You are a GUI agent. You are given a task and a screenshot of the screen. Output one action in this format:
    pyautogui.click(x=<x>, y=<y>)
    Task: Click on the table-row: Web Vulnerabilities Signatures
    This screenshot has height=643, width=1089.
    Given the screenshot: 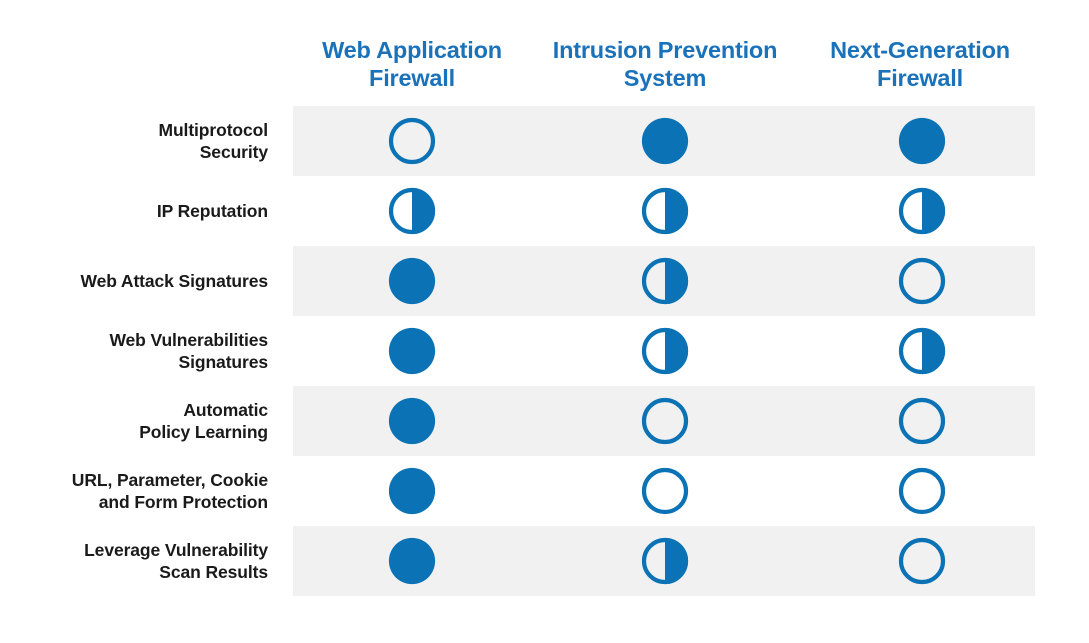 What is the action you would take?
    pyautogui.click(x=544, y=351)
    